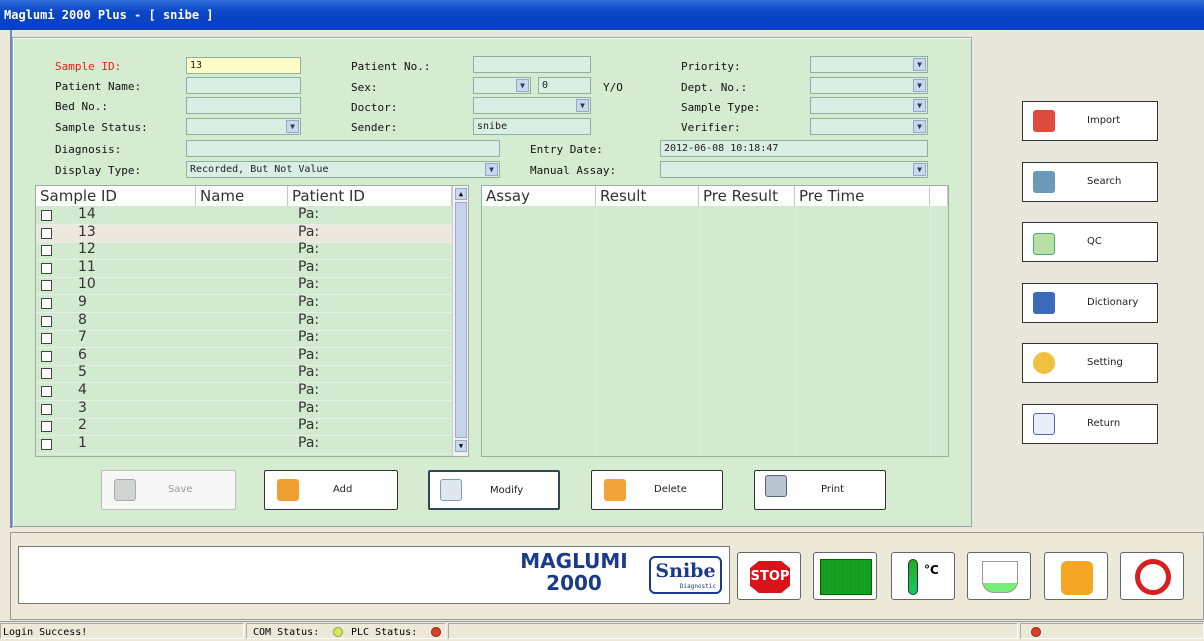  What do you see at coordinates (82, 302) in the screenshot?
I see `sample-id-cell: 9` at bounding box center [82, 302].